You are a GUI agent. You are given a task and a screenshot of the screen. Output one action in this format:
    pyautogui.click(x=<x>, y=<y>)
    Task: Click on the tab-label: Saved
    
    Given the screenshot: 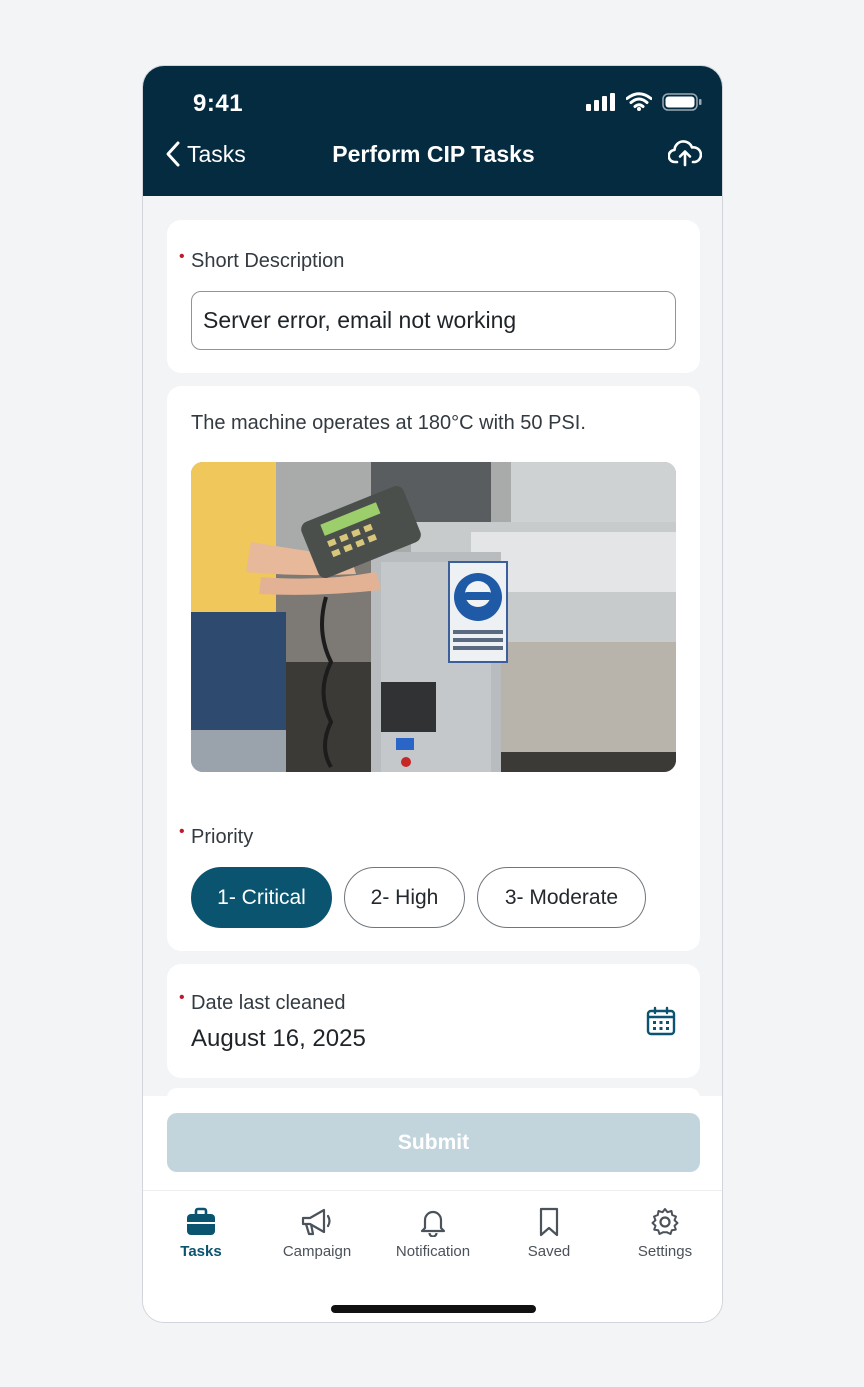 What is the action you would take?
    pyautogui.click(x=549, y=1251)
    